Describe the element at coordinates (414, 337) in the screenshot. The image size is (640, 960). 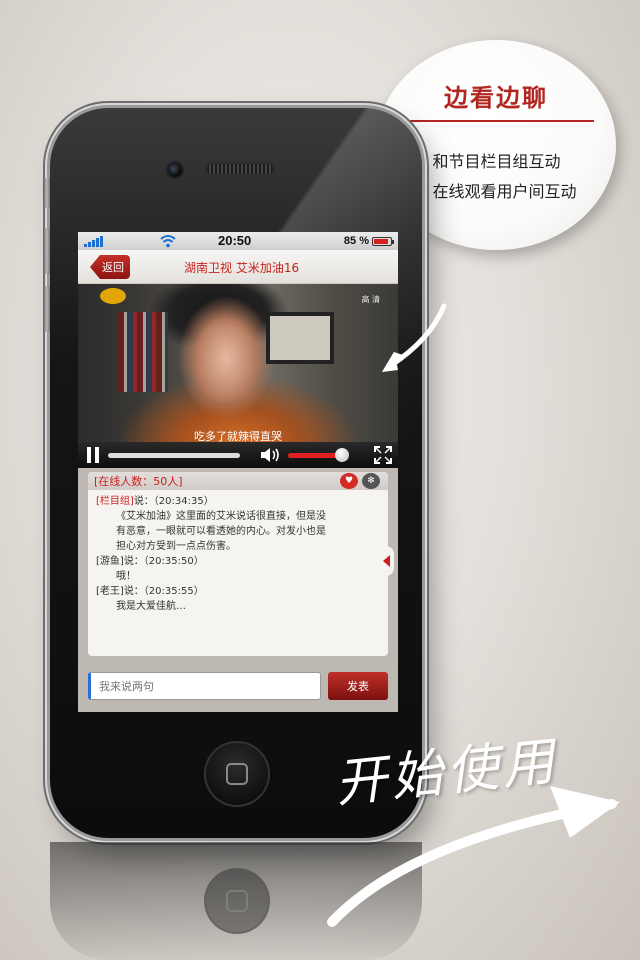
I see `arrow-icon` at that location.